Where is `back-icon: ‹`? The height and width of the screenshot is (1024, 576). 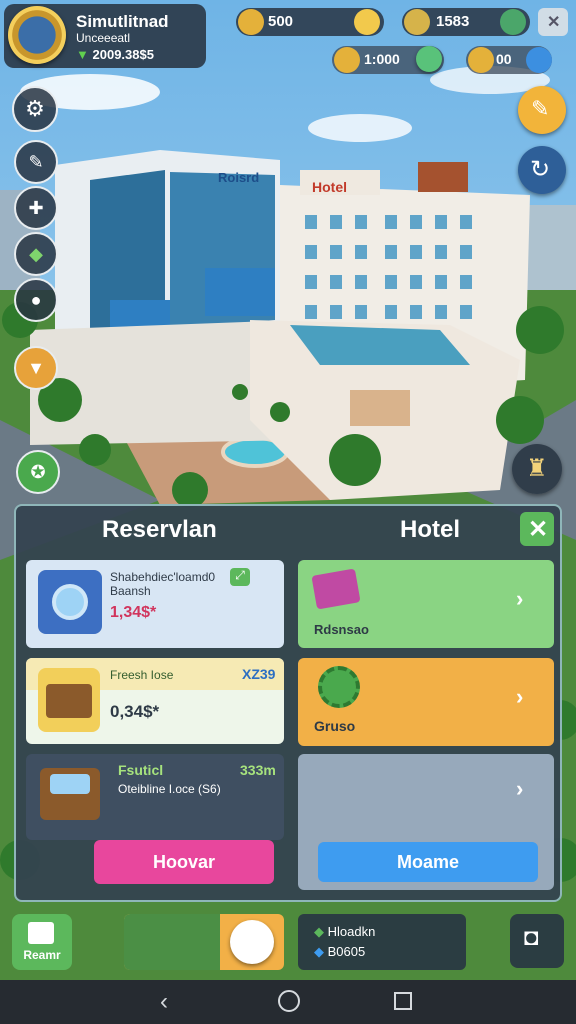 back-icon: ‹ is located at coordinates (164, 1002).